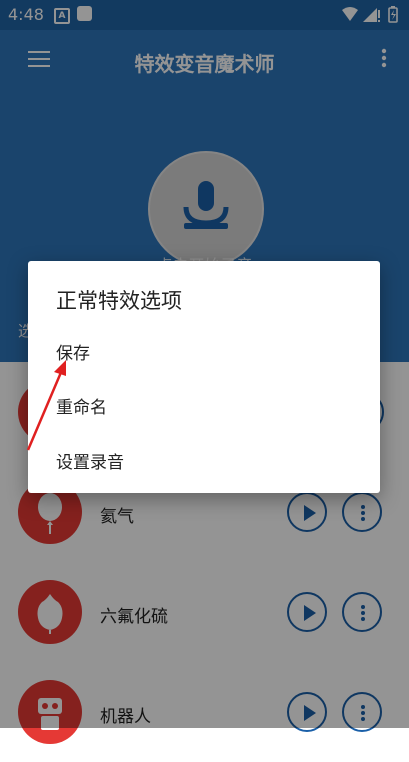 This screenshot has height=762, width=409. Describe the element at coordinates (119, 301) in the screenshot. I see `dialog-title: 正常特效选项` at that location.